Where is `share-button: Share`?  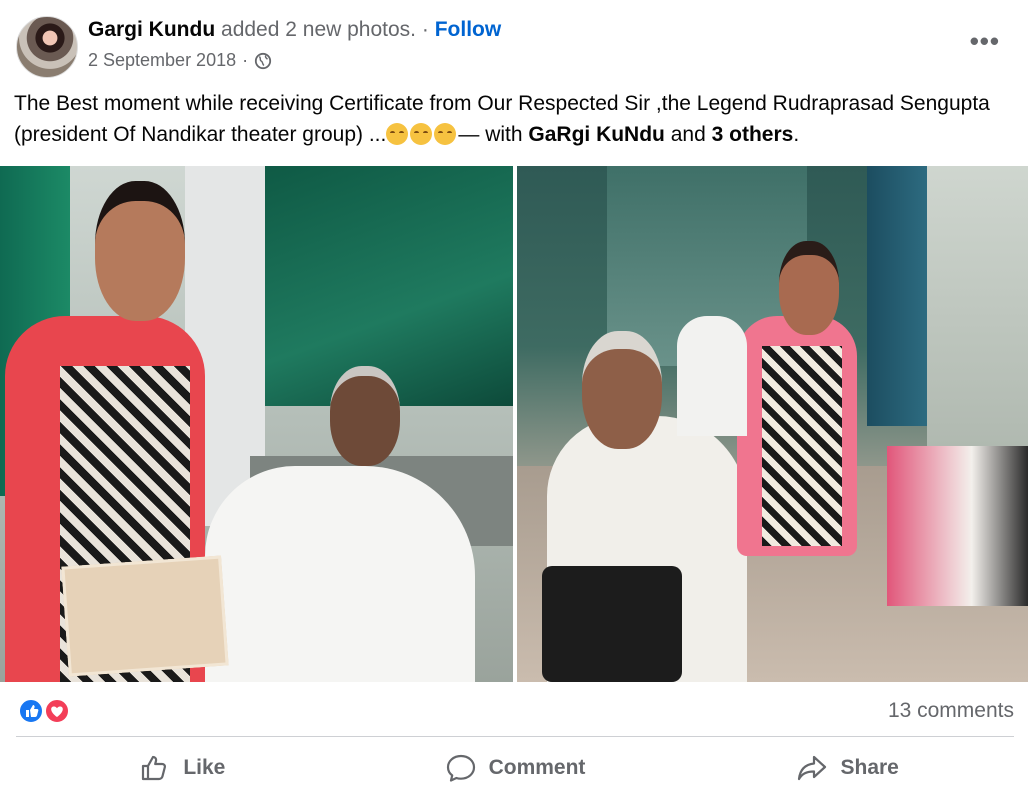
share-button: Share is located at coordinates (847, 768).